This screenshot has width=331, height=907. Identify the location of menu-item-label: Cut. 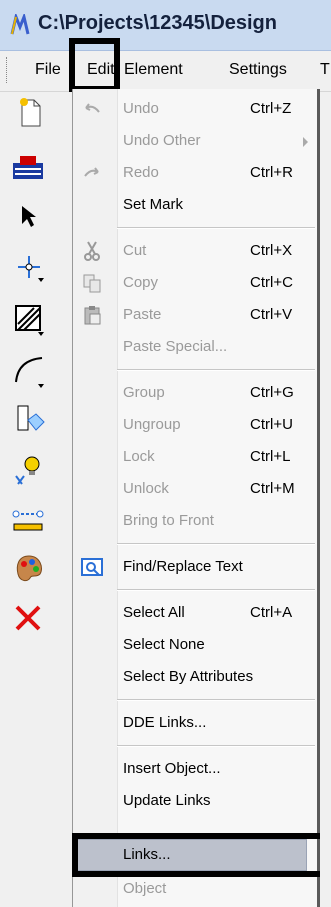
(135, 250).